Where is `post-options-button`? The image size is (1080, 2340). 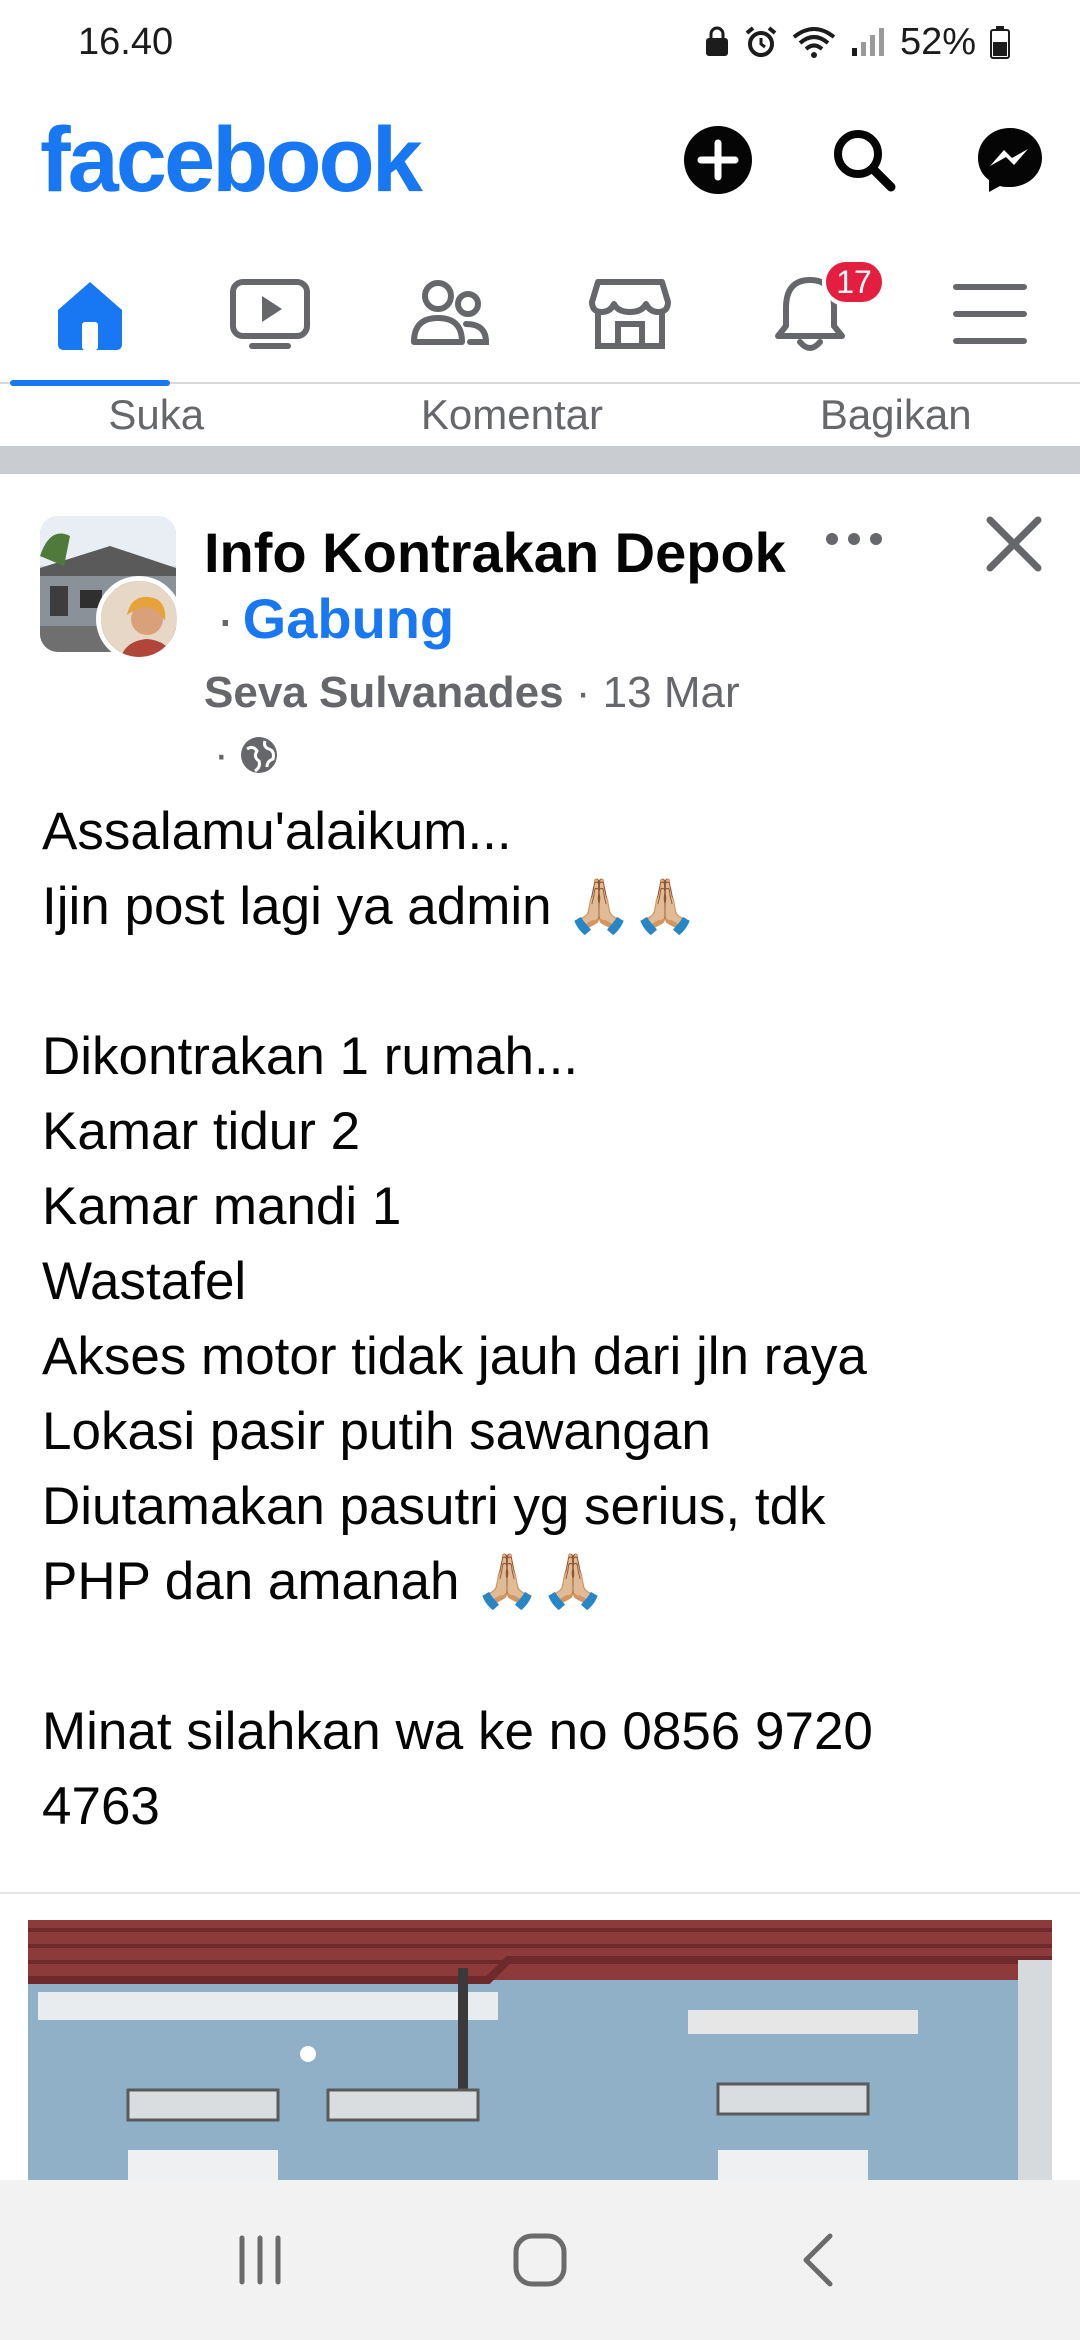
post-options-button is located at coordinates (854, 539).